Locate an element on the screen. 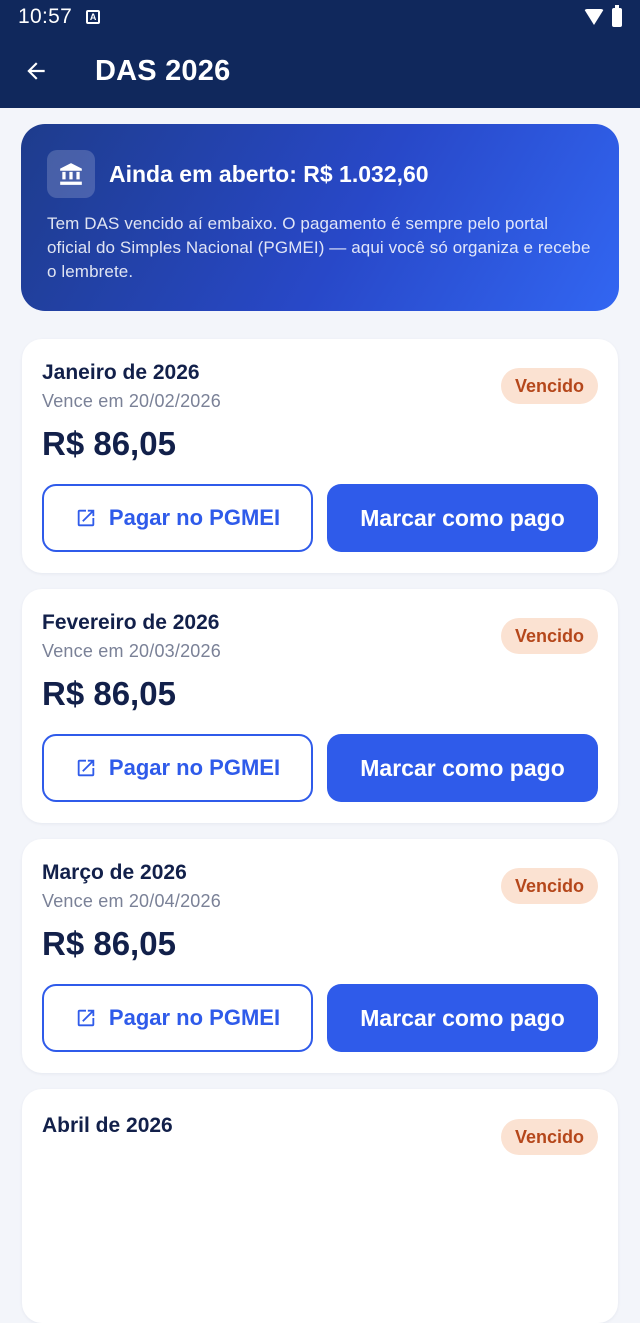 The height and width of the screenshot is (1323, 640). arrow-left-icon is located at coordinates (36, 71).